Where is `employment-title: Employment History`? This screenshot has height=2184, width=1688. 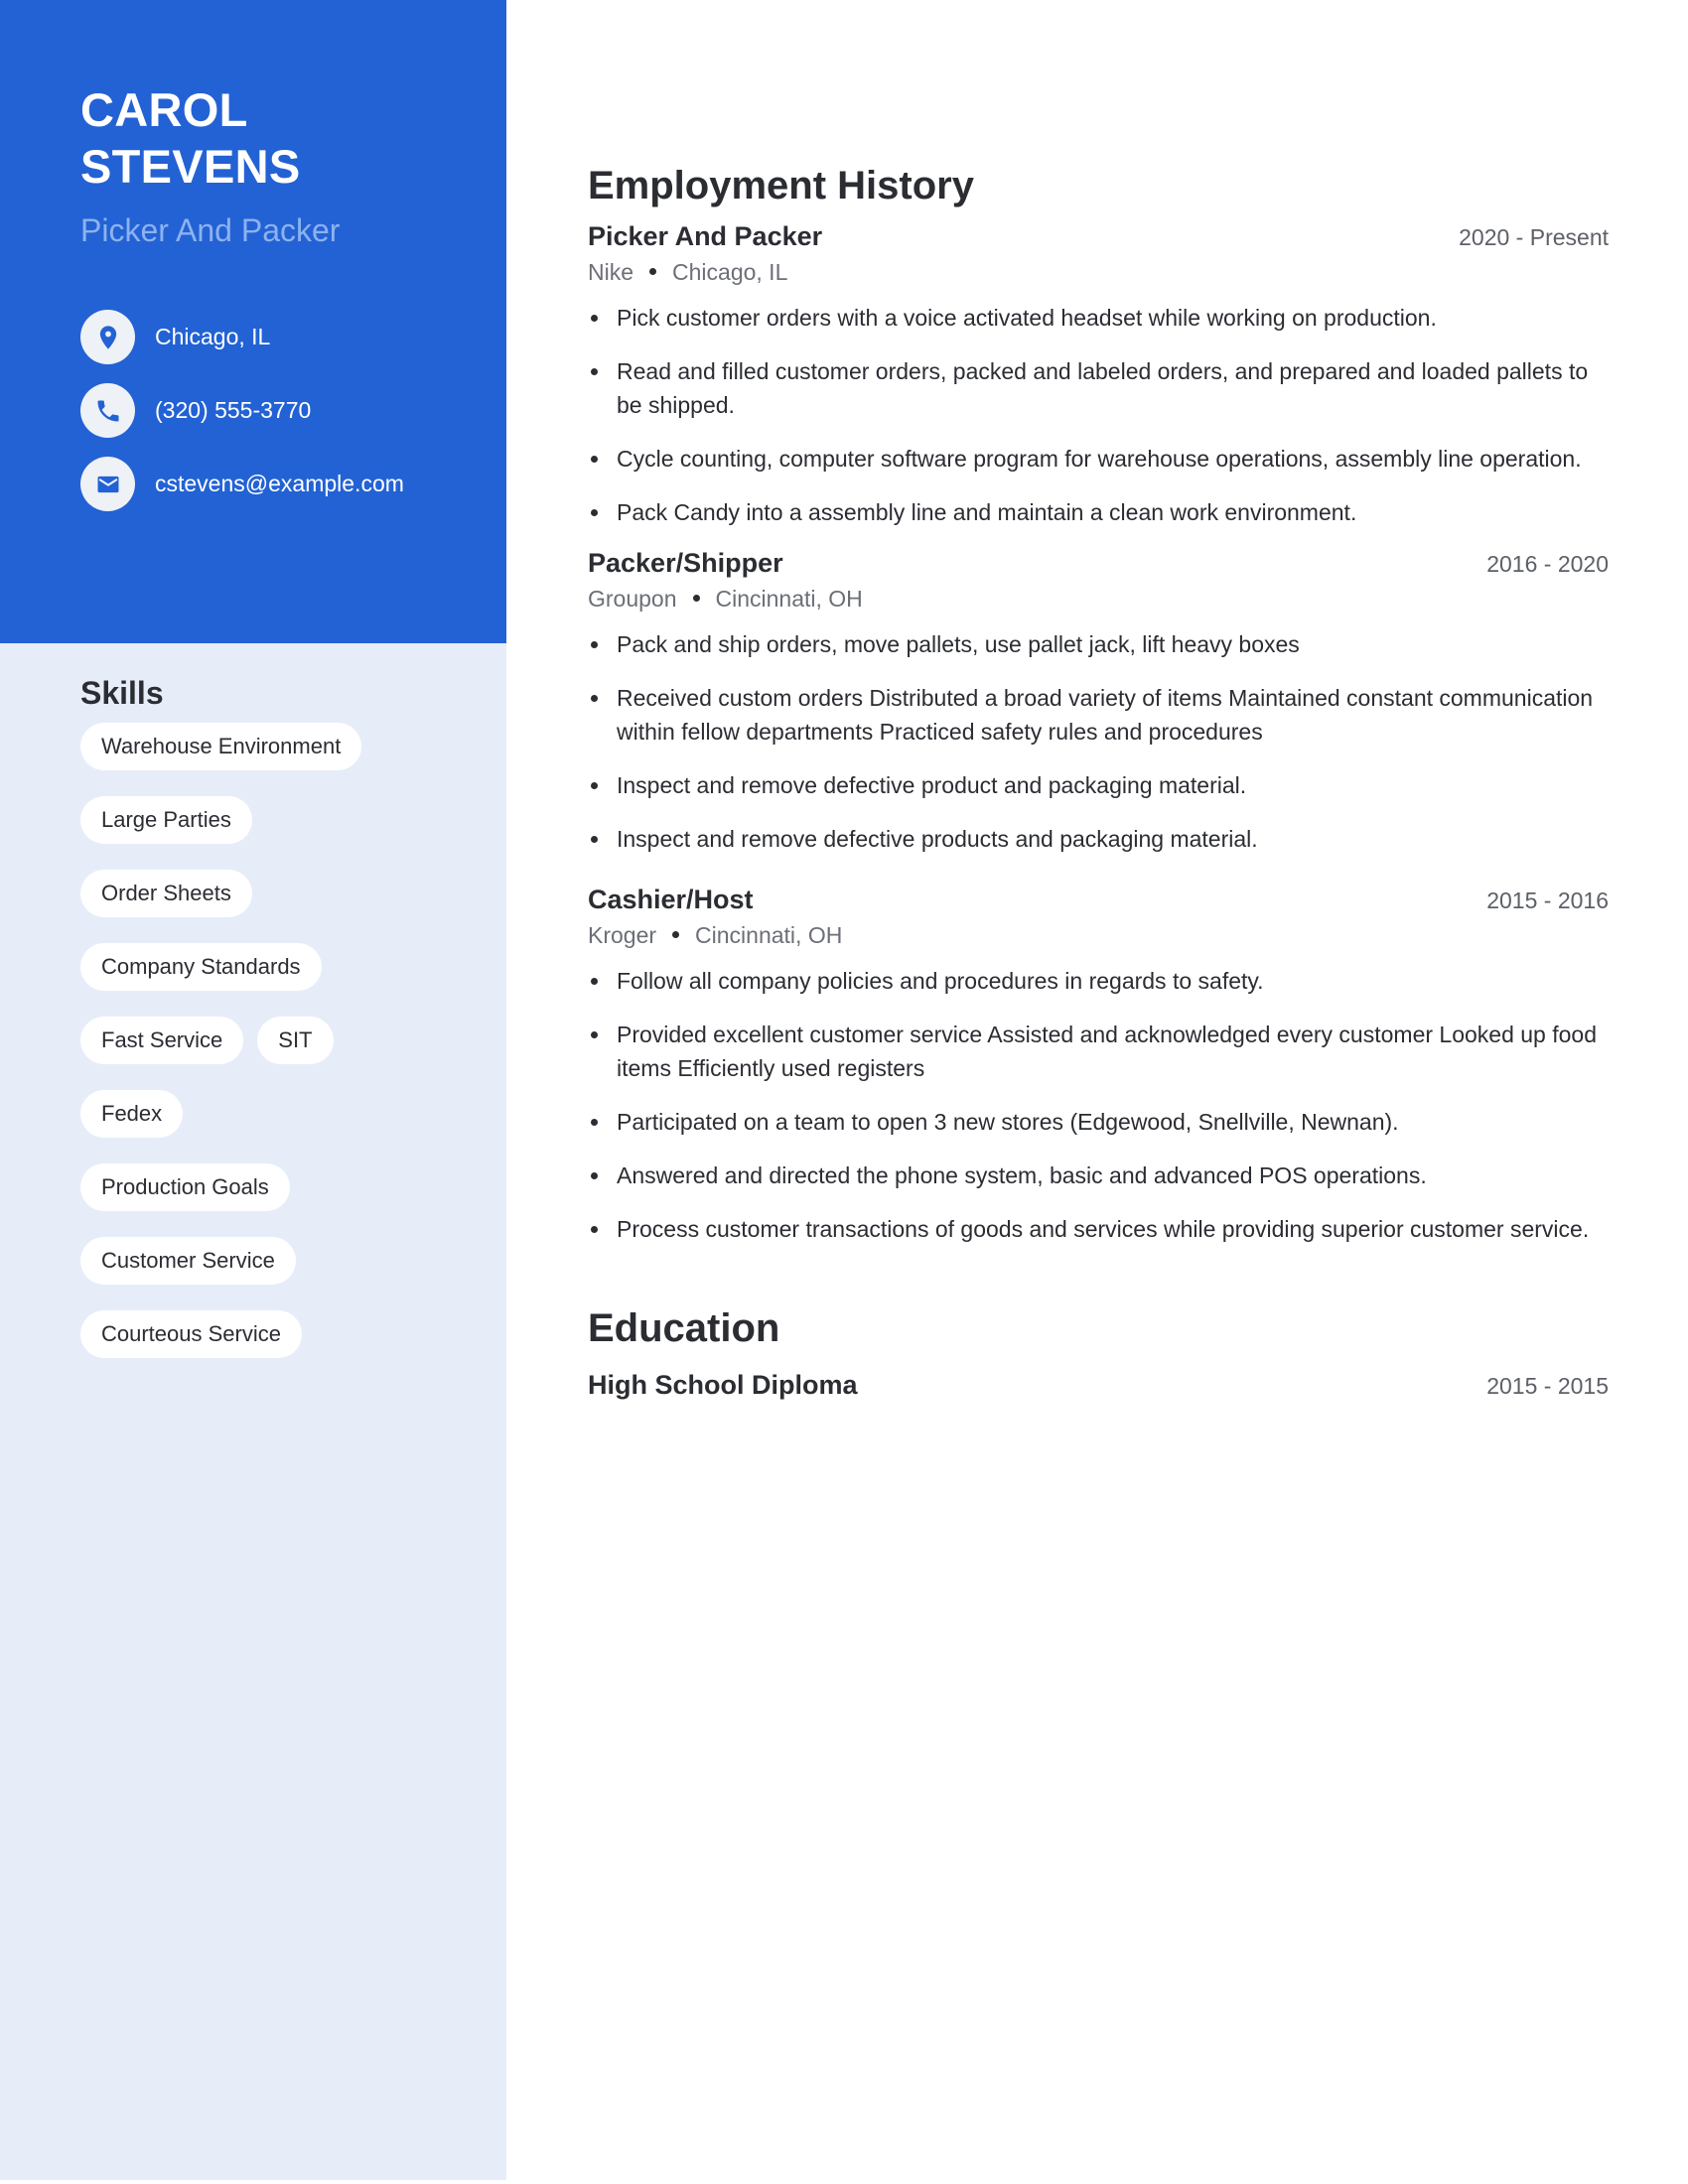
employment-title: Employment History is located at coordinates (781, 185).